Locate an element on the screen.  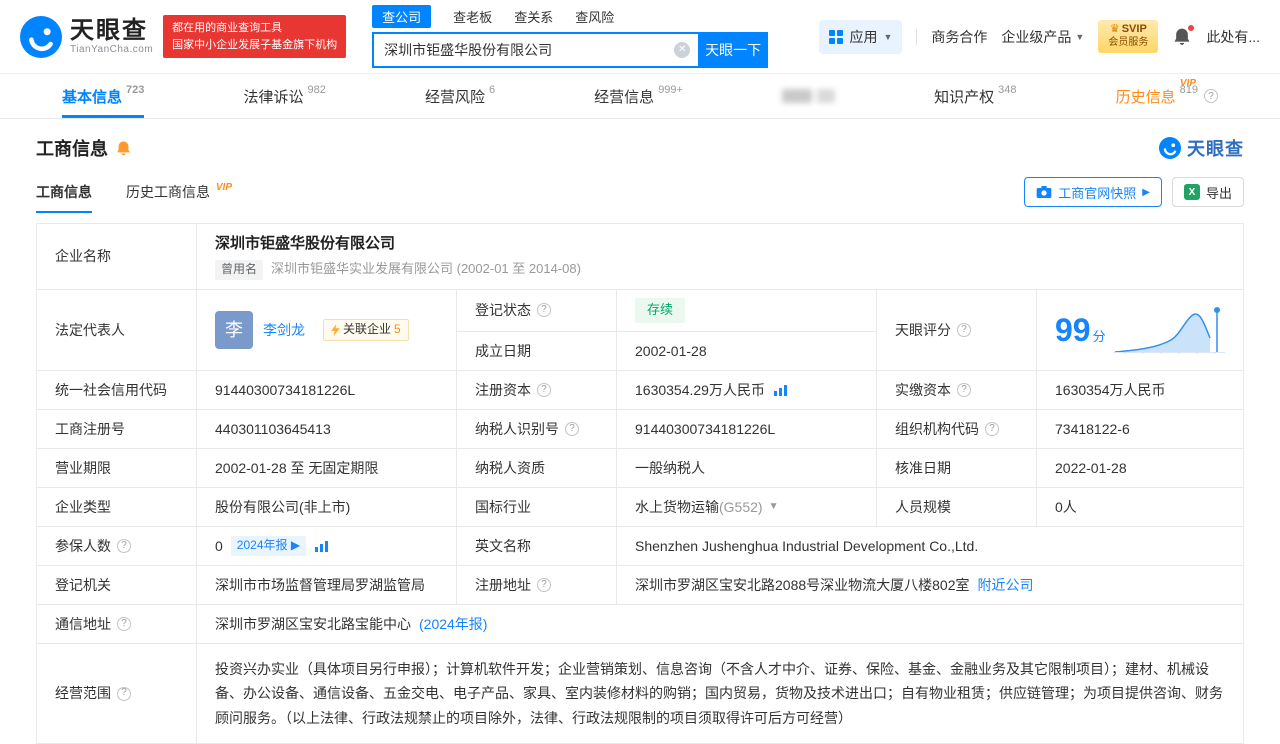
insured-value: 0 is located at coordinates (219, 545).